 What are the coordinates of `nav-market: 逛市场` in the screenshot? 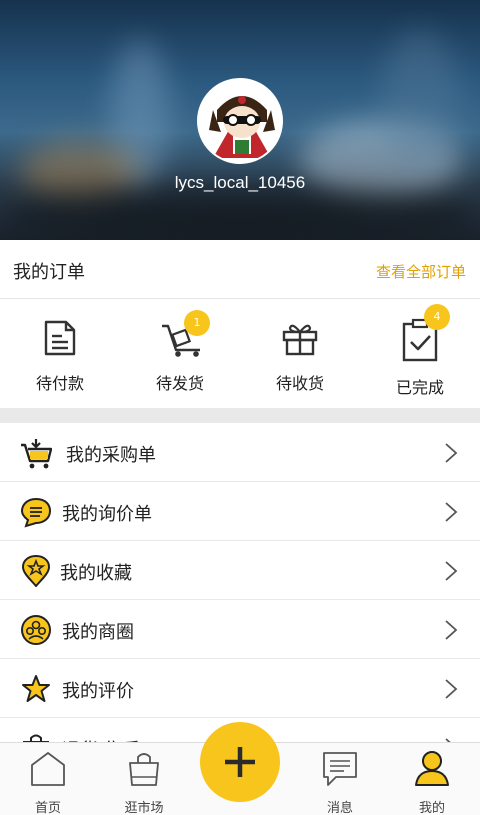 It's located at (144, 779).